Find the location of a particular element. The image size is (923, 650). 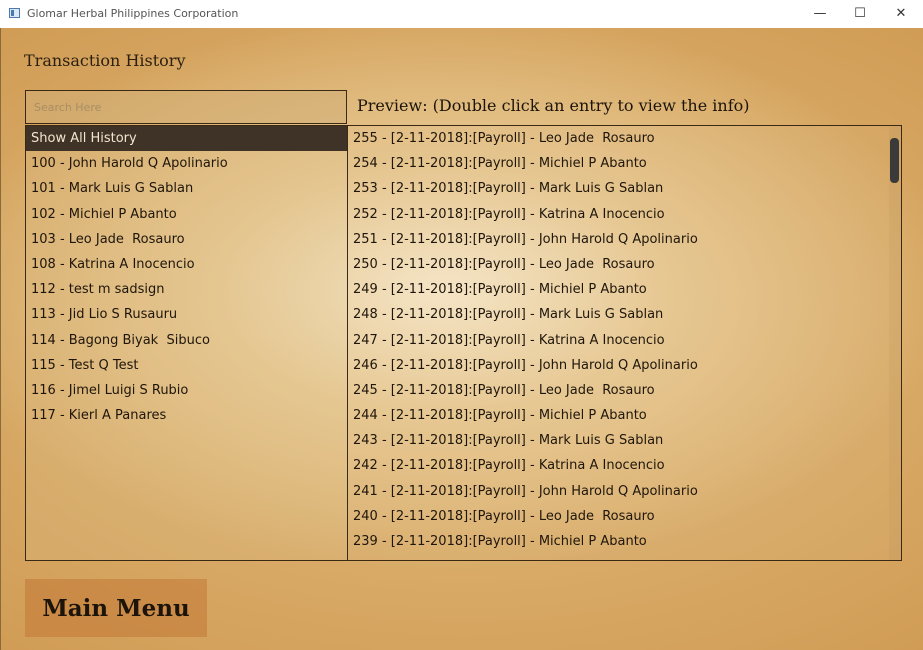

employee-list-item: 108 - Katrina A Inocencio is located at coordinates (186, 264).